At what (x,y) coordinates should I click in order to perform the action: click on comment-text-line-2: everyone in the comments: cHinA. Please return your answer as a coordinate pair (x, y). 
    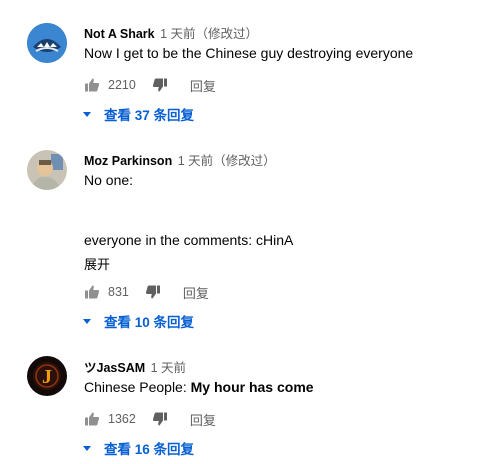
    Looking at the image, I should click on (189, 240).